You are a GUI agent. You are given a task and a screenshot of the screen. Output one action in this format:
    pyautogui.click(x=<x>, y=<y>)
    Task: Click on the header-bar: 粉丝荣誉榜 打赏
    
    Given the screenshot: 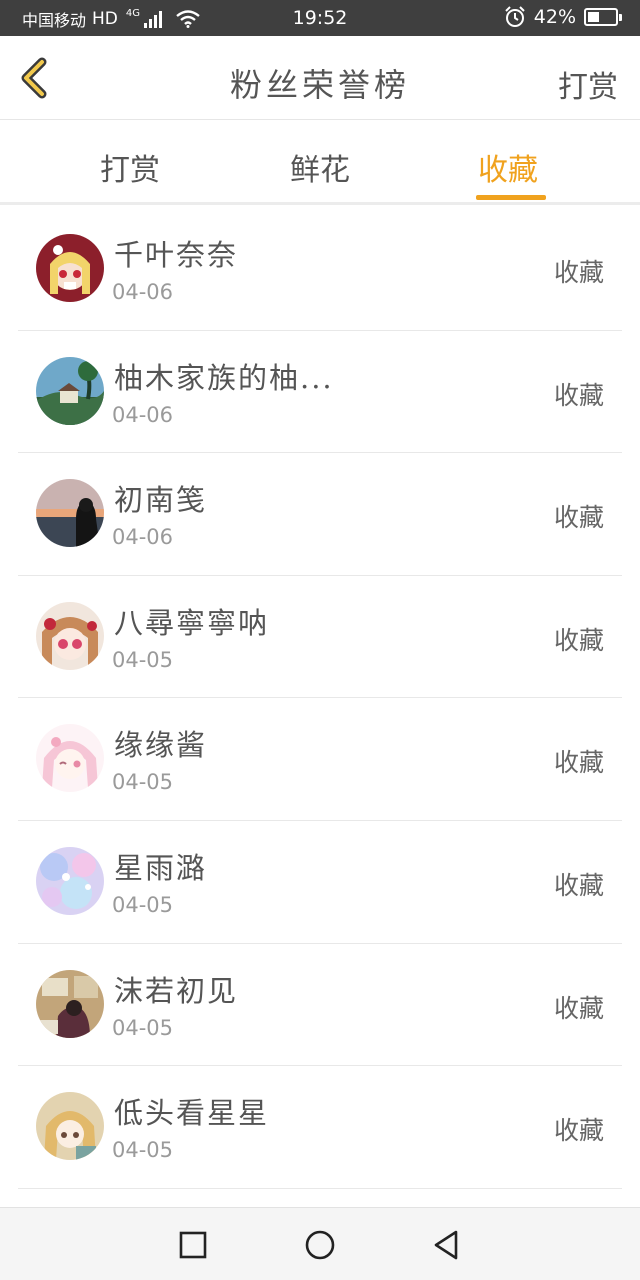 What is the action you would take?
    pyautogui.click(x=320, y=78)
    